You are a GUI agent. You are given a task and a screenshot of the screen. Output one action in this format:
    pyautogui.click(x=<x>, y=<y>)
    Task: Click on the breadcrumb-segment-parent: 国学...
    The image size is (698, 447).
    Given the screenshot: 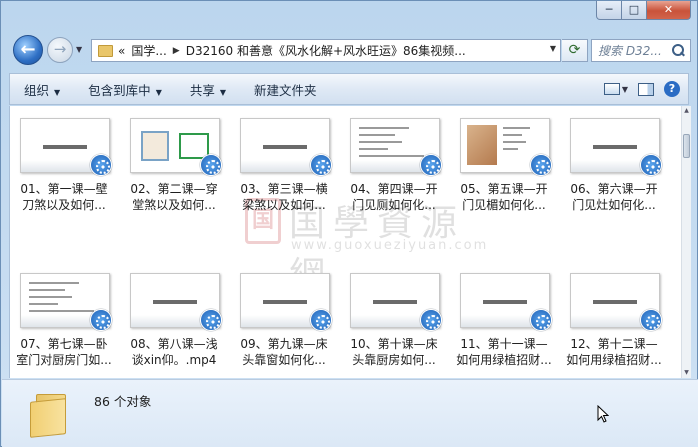 What is the action you would take?
    pyautogui.click(x=148, y=50)
    